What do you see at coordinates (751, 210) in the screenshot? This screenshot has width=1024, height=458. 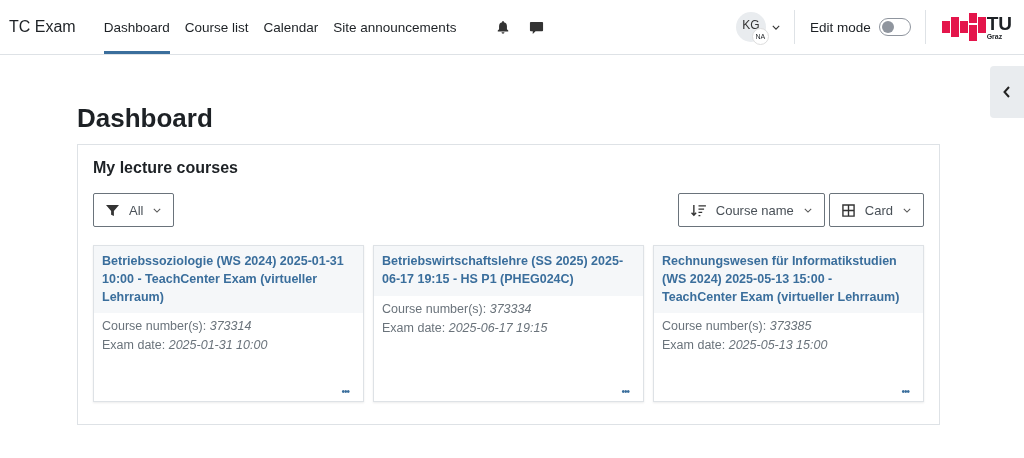 I see `sort-dropdown: Course name` at bounding box center [751, 210].